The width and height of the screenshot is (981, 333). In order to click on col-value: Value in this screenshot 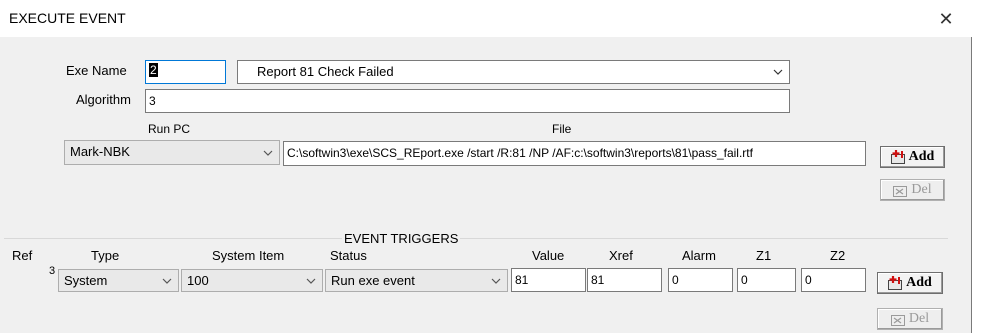, I will do `click(548, 255)`.